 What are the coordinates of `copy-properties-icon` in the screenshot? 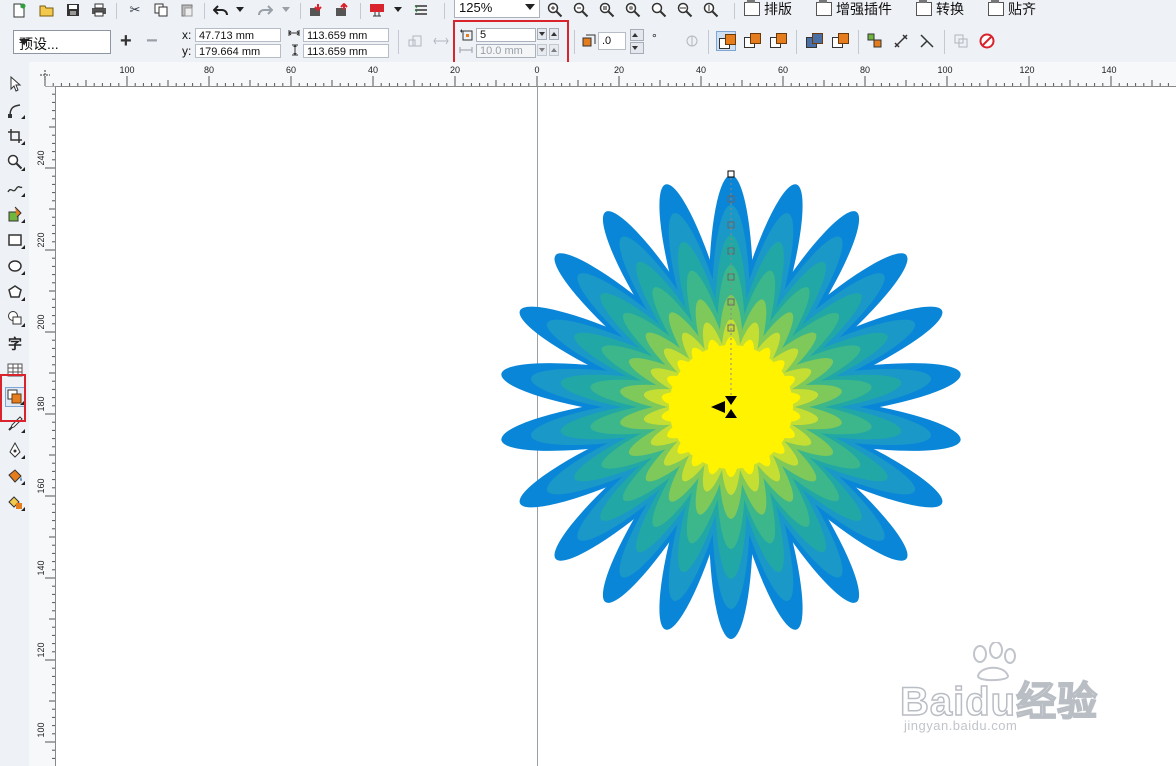 It's located at (961, 41).